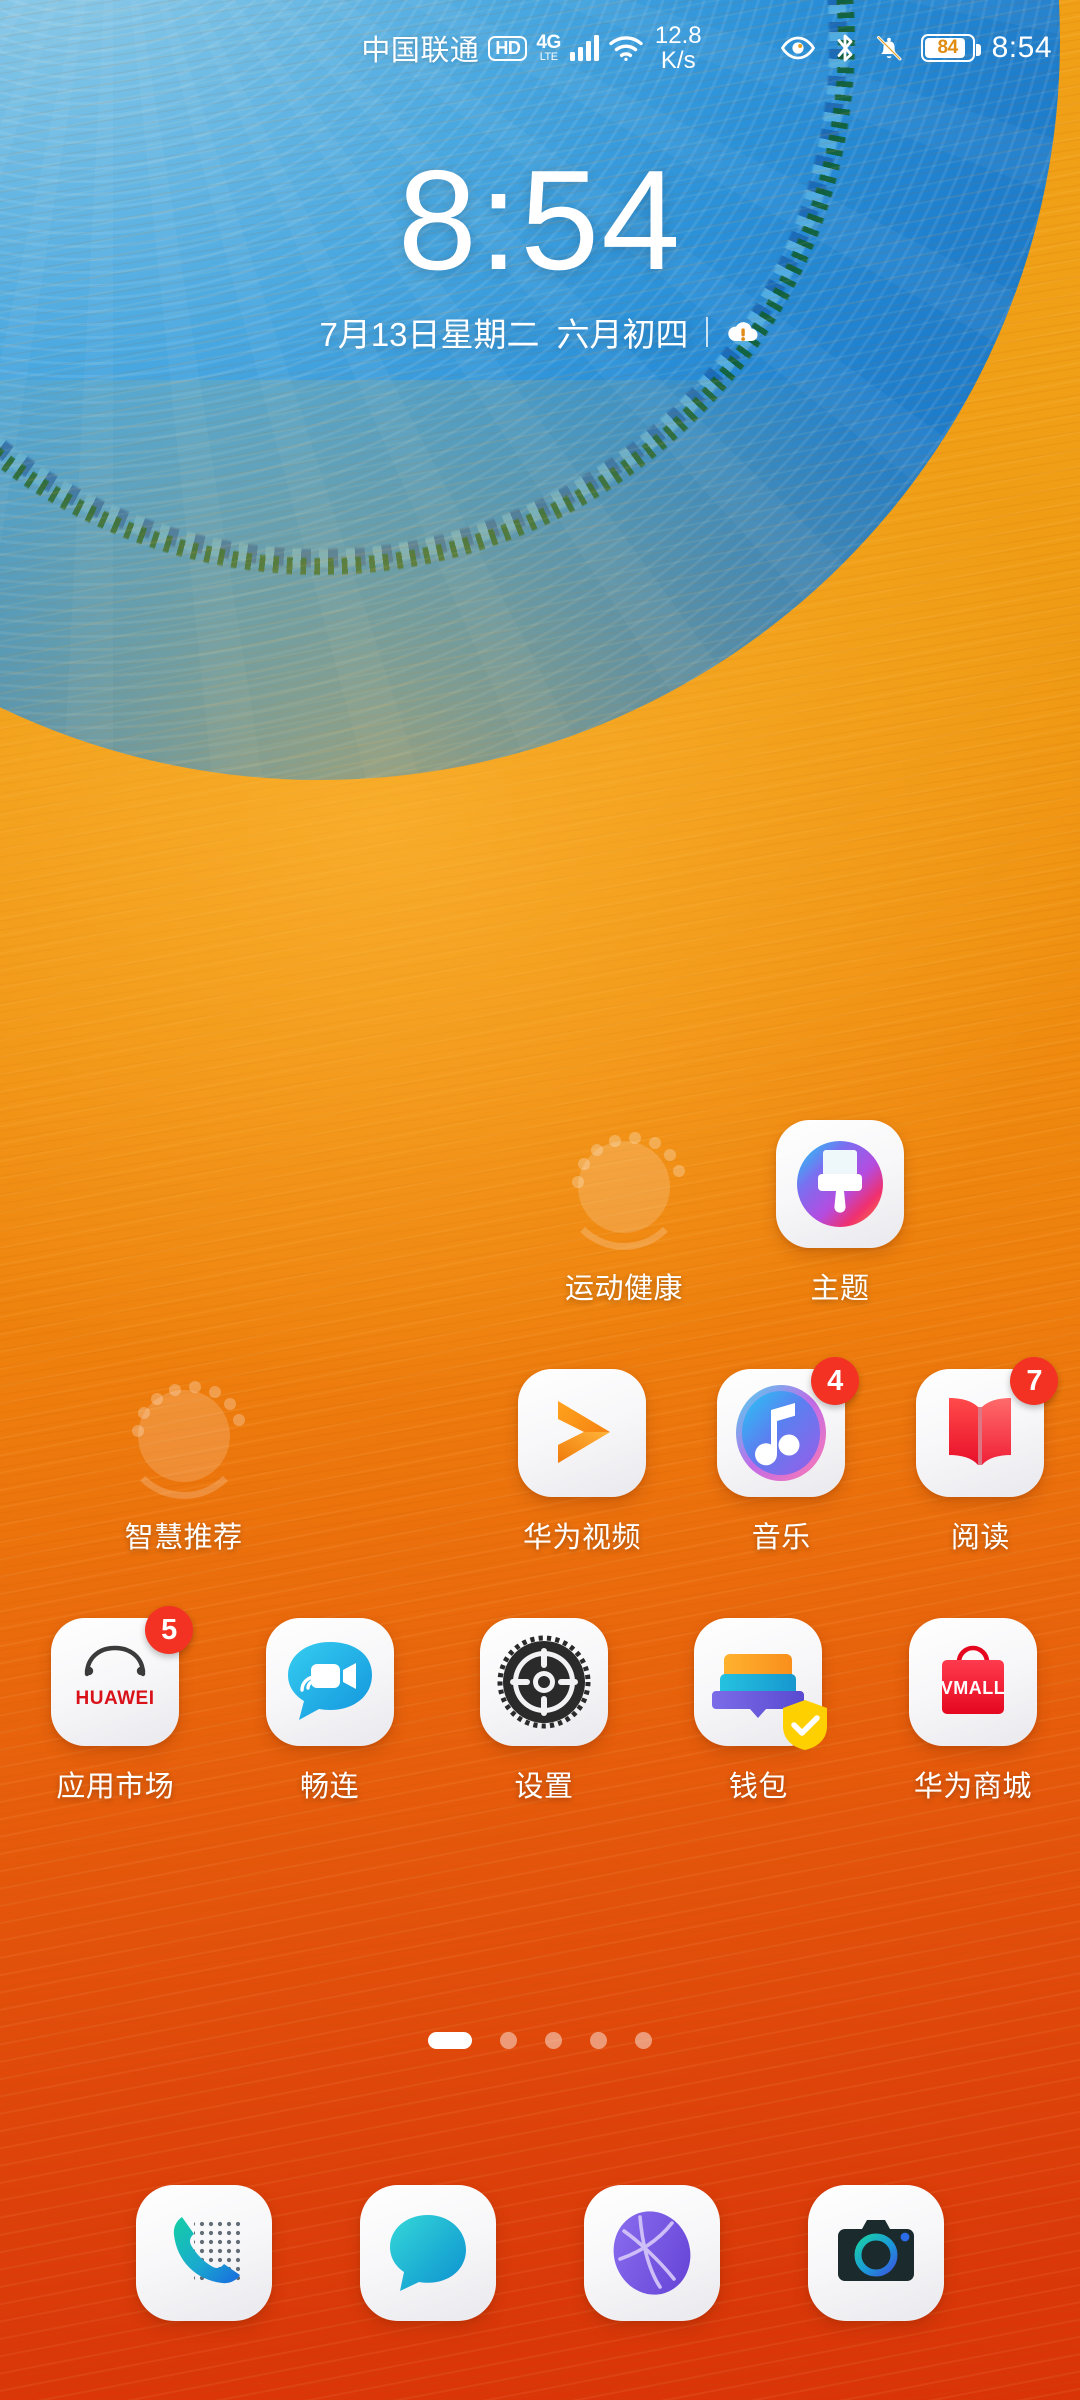 This screenshot has width=1080, height=2400. I want to click on dock-item-messages, so click(428, 2253).